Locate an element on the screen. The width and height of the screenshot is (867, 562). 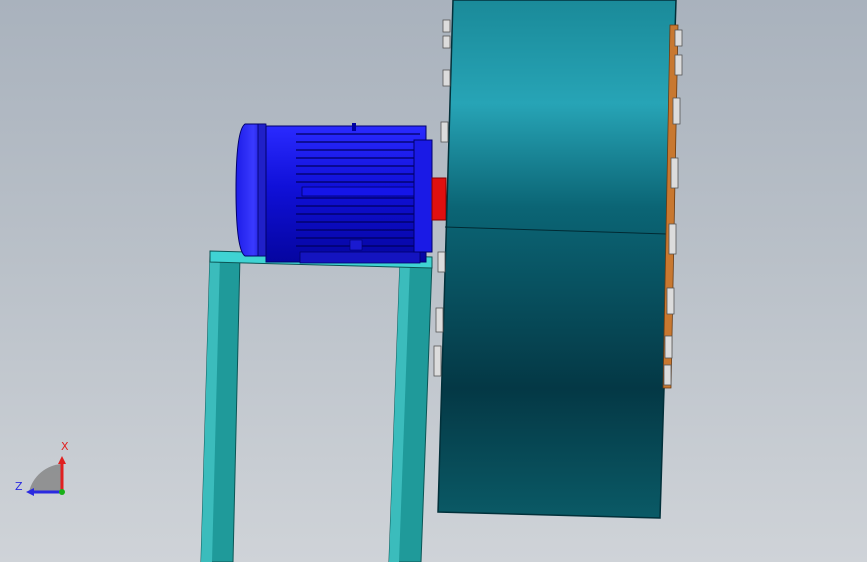
shaft-coupling is located at coordinates (439, 199).